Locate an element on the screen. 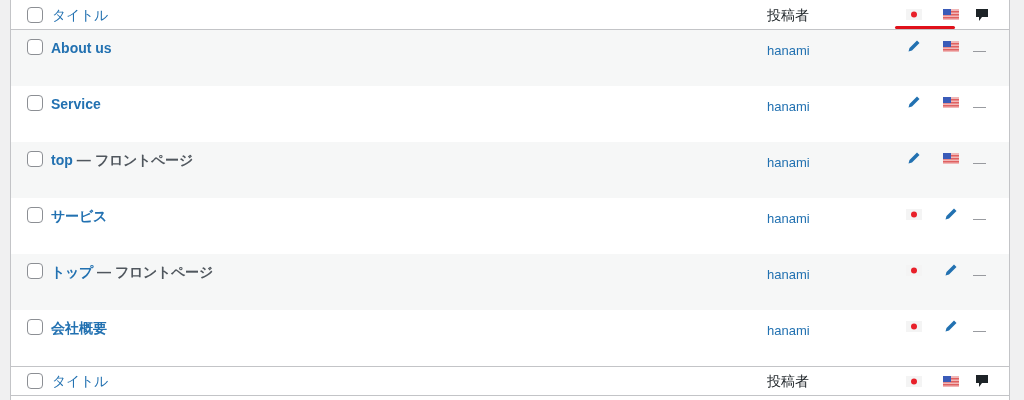 The image size is (1024, 400). post-title-link: Service is located at coordinates (76, 104).